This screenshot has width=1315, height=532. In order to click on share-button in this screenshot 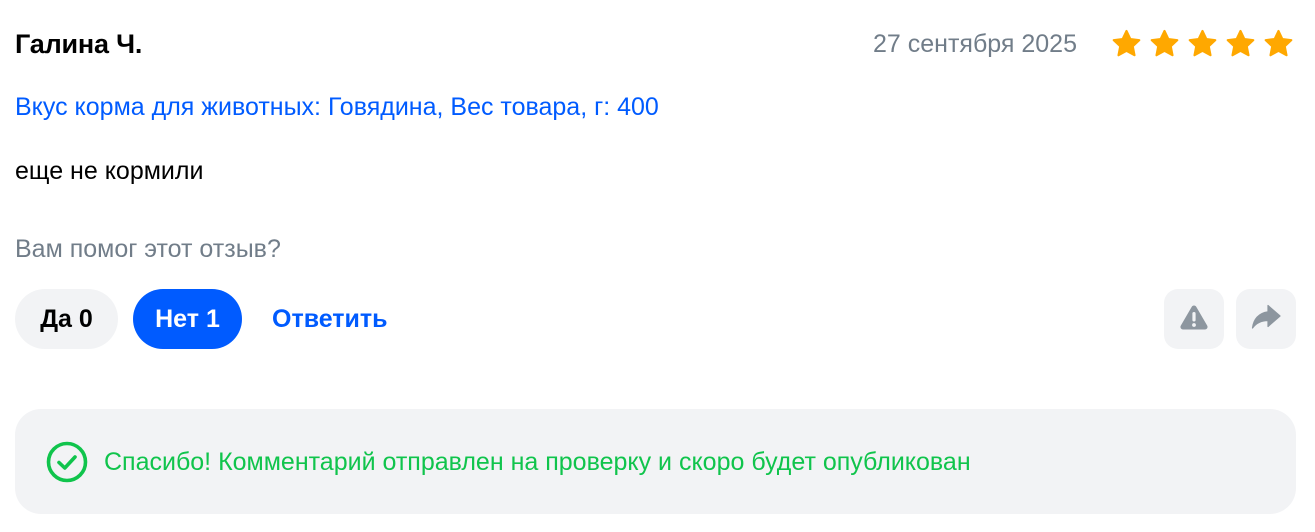, I will do `click(1266, 319)`.